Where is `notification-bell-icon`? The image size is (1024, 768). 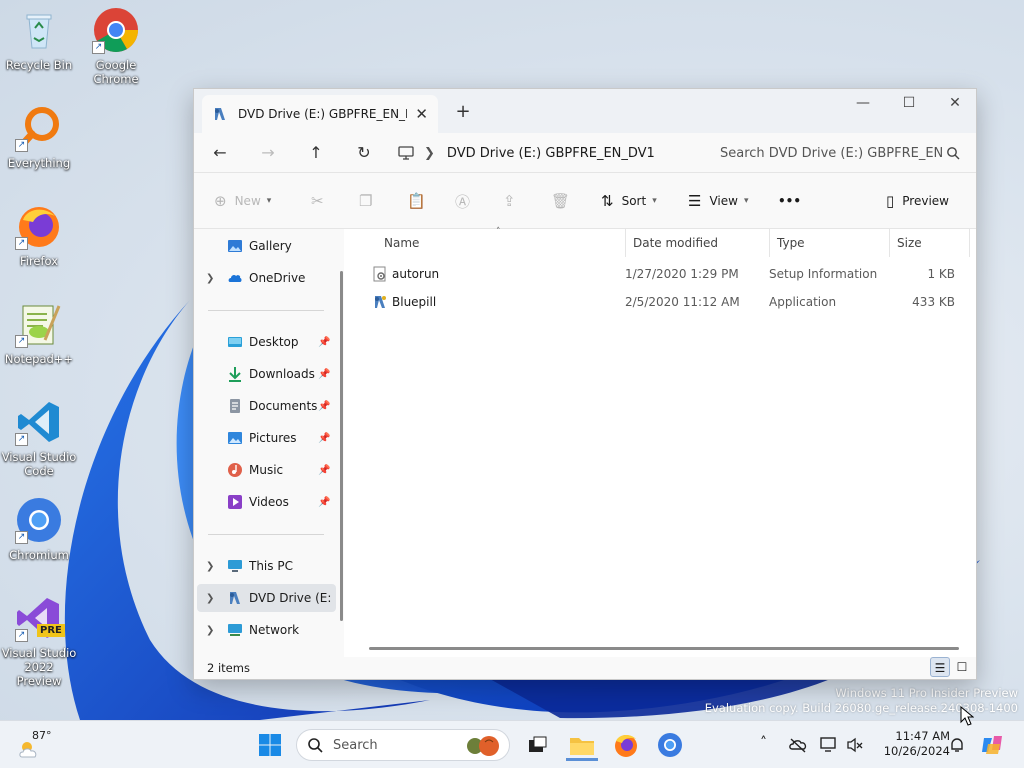 notification-bell-icon is located at coordinates (957, 745).